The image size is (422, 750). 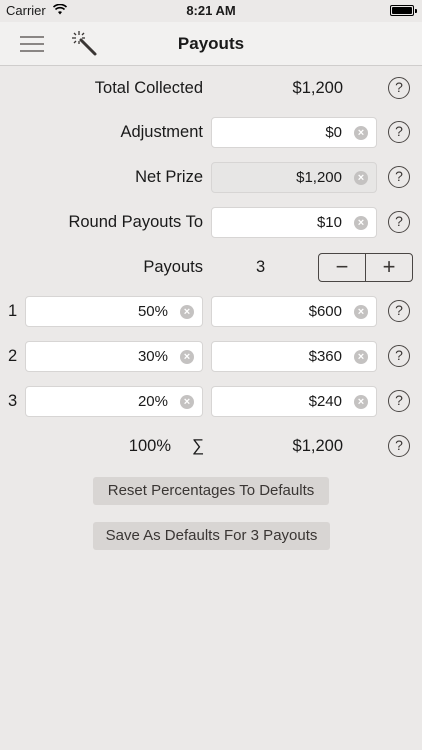 I want to click on payout-percent-value: 30%, so click(x=152, y=356).